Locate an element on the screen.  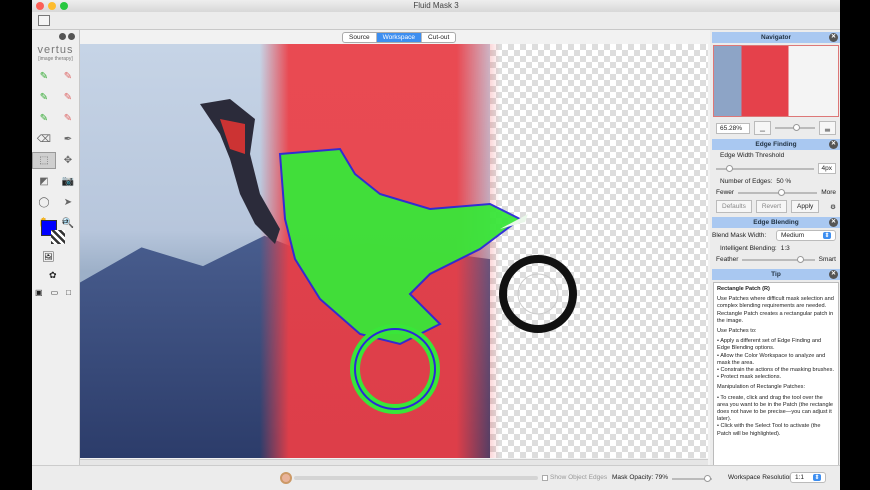
color-picker-icon: ◩ is located at coordinates (44, 181).